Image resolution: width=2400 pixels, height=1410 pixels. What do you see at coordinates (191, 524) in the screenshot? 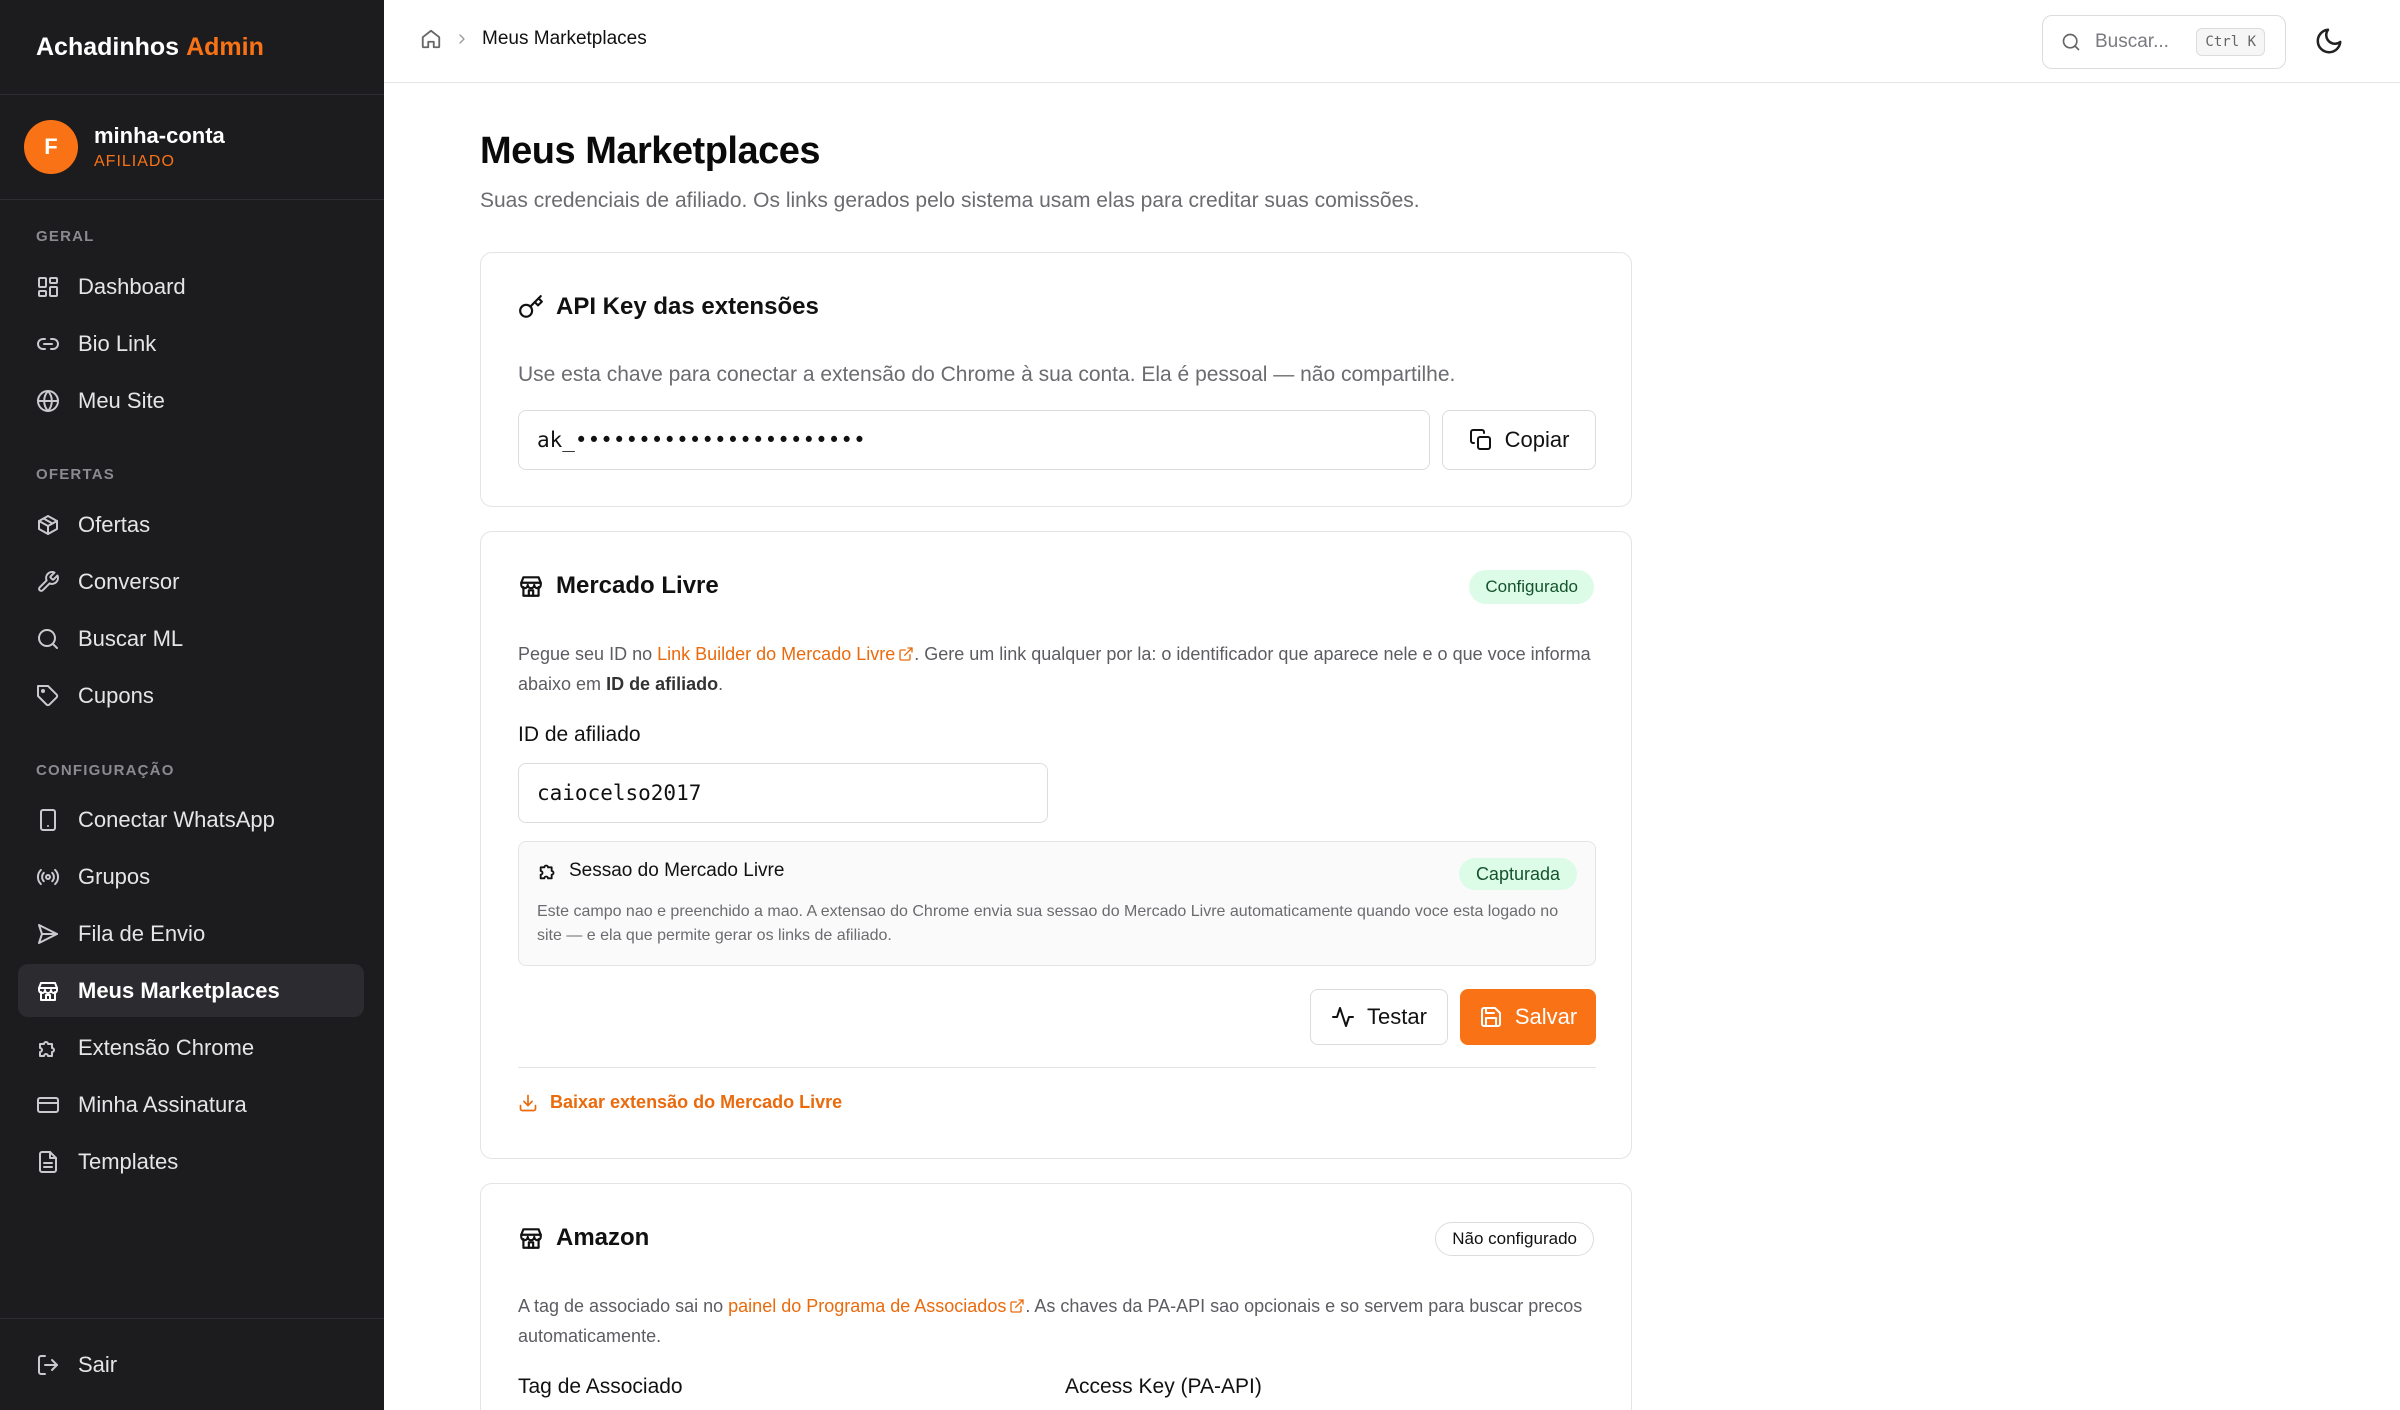
I see `sidebar-item-ofertas: Ofertas` at bounding box center [191, 524].